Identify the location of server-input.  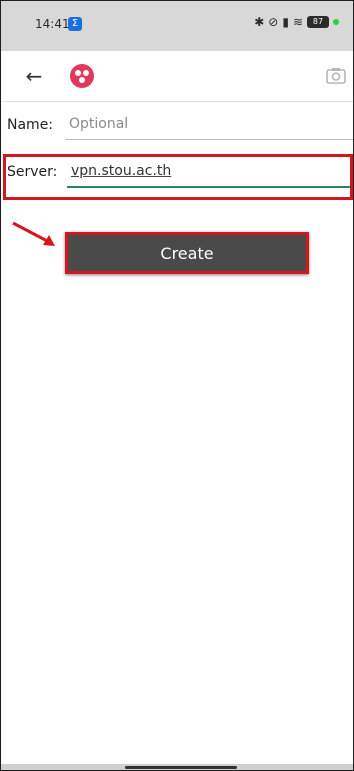
(210, 172).